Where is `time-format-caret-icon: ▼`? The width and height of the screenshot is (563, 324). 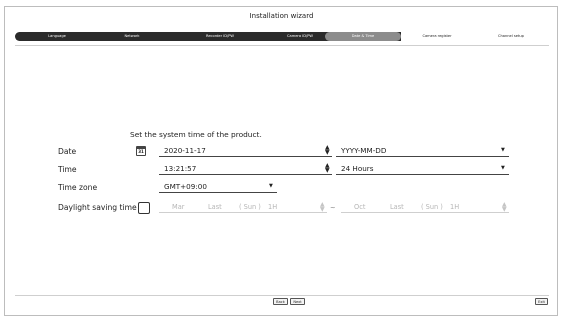 time-format-caret-icon: ▼ is located at coordinates (503, 168).